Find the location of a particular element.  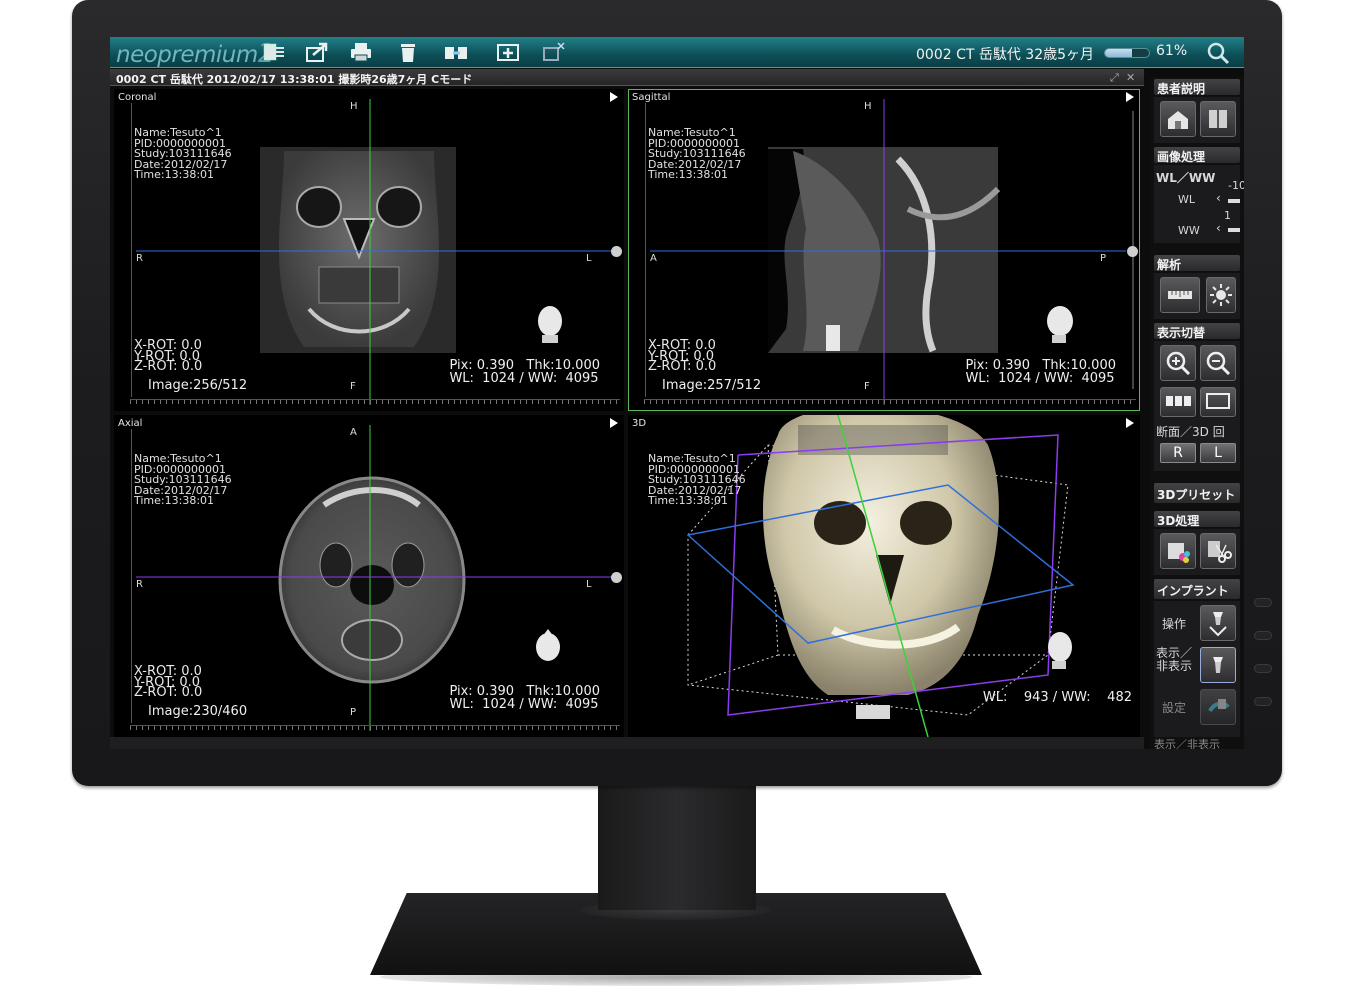

section-3d-label: 断面／3D 回 is located at coordinates (1190, 432).